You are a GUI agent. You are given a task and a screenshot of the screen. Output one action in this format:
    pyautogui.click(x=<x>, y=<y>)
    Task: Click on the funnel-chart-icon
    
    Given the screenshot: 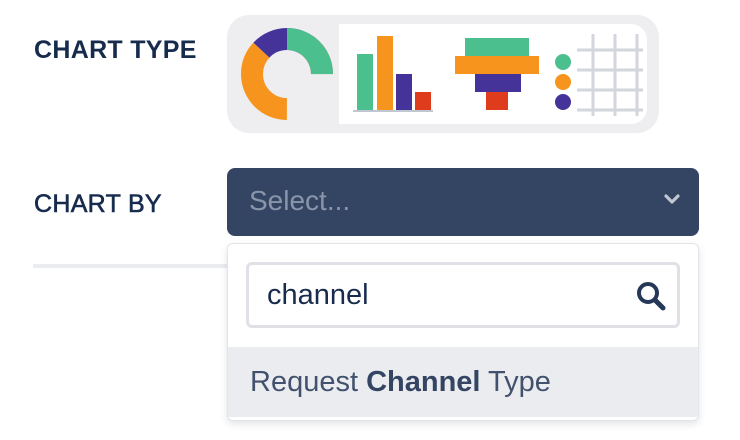 What is the action you would take?
    pyautogui.click(x=497, y=74)
    